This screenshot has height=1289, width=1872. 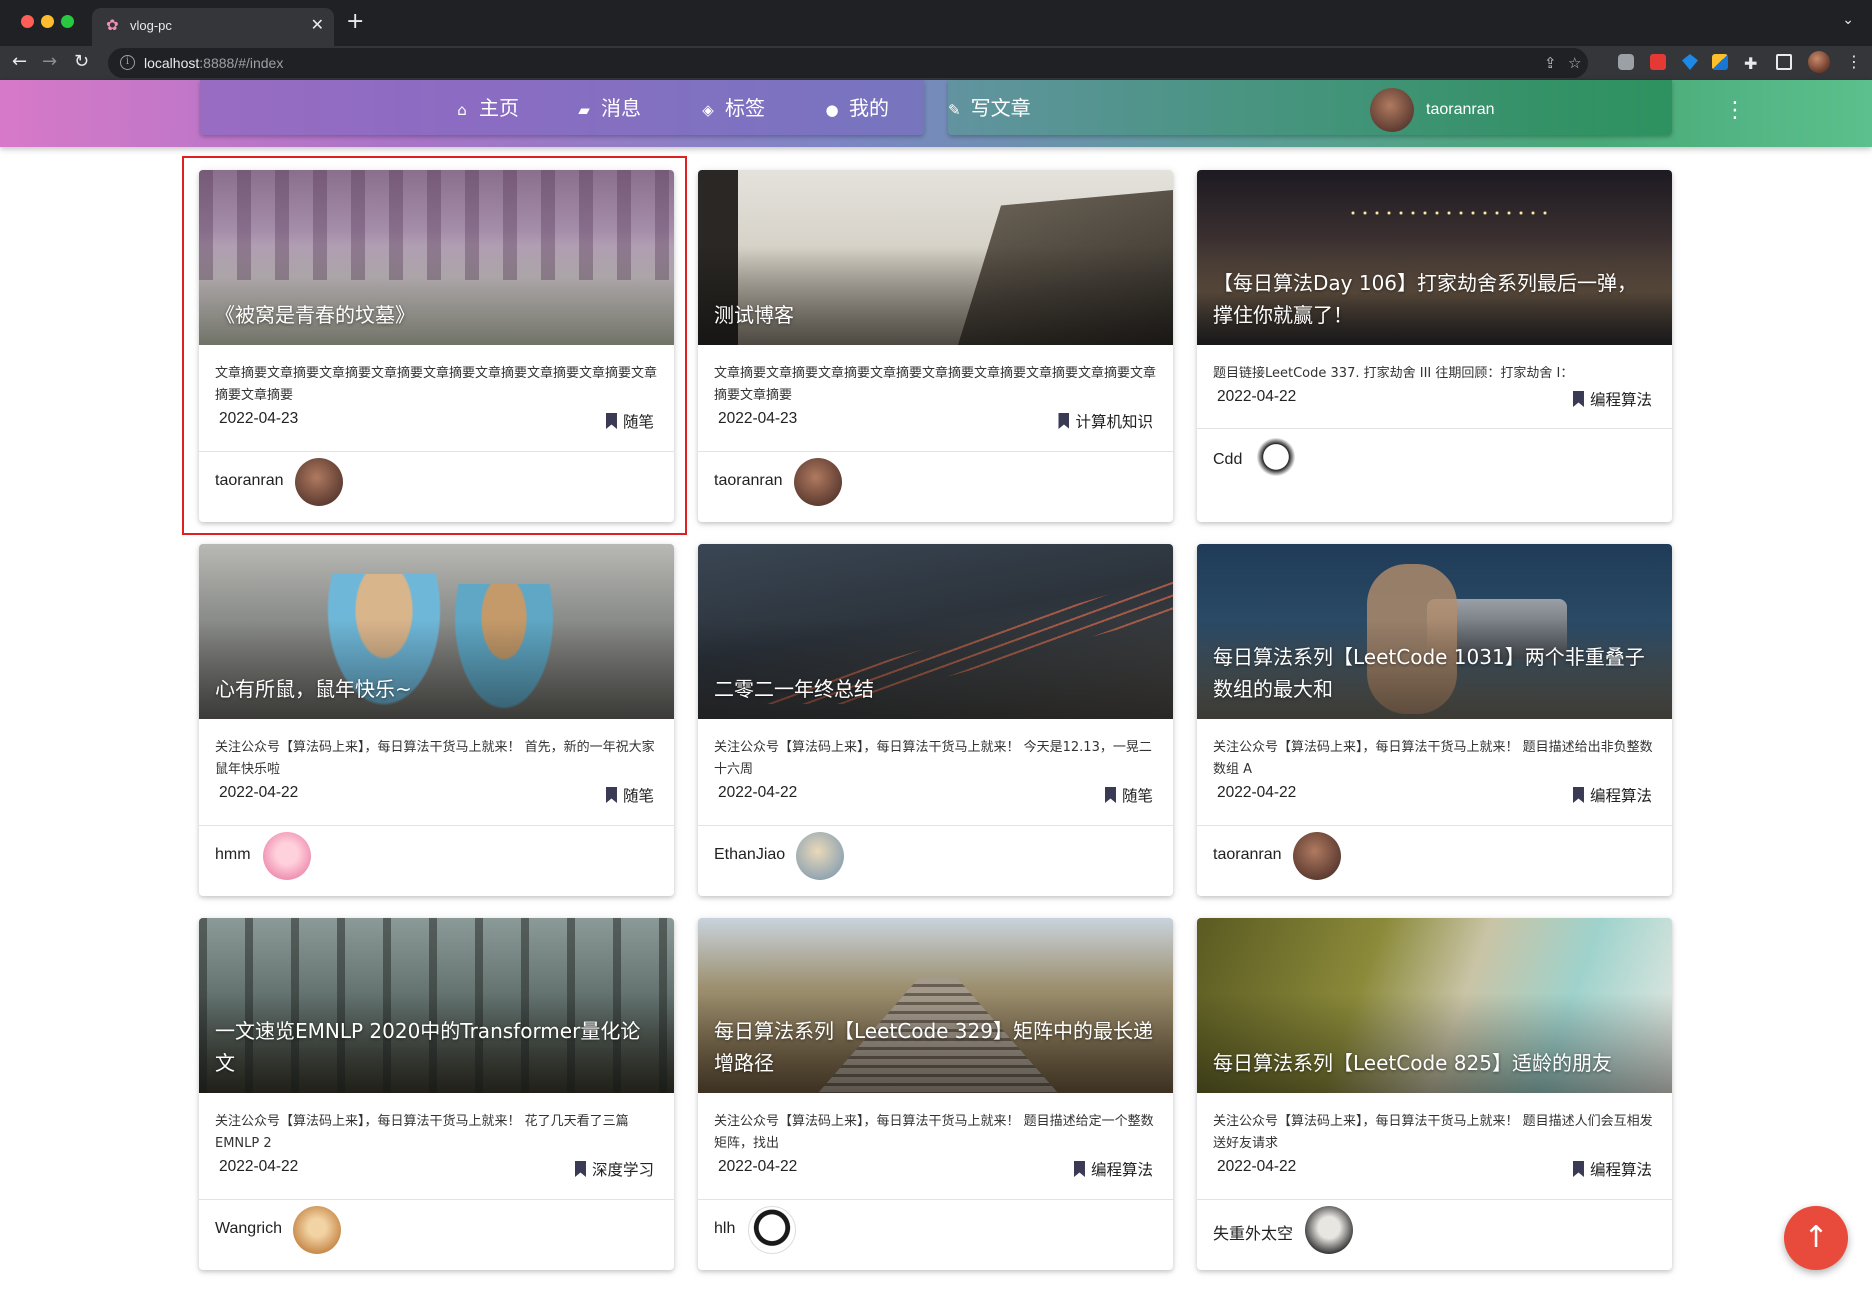 I want to click on bookmark-icon, so click(x=1110, y=795).